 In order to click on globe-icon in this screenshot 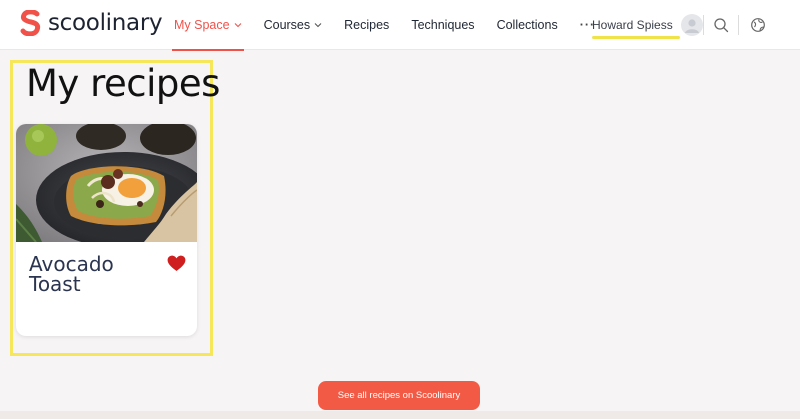, I will do `click(758, 25)`.